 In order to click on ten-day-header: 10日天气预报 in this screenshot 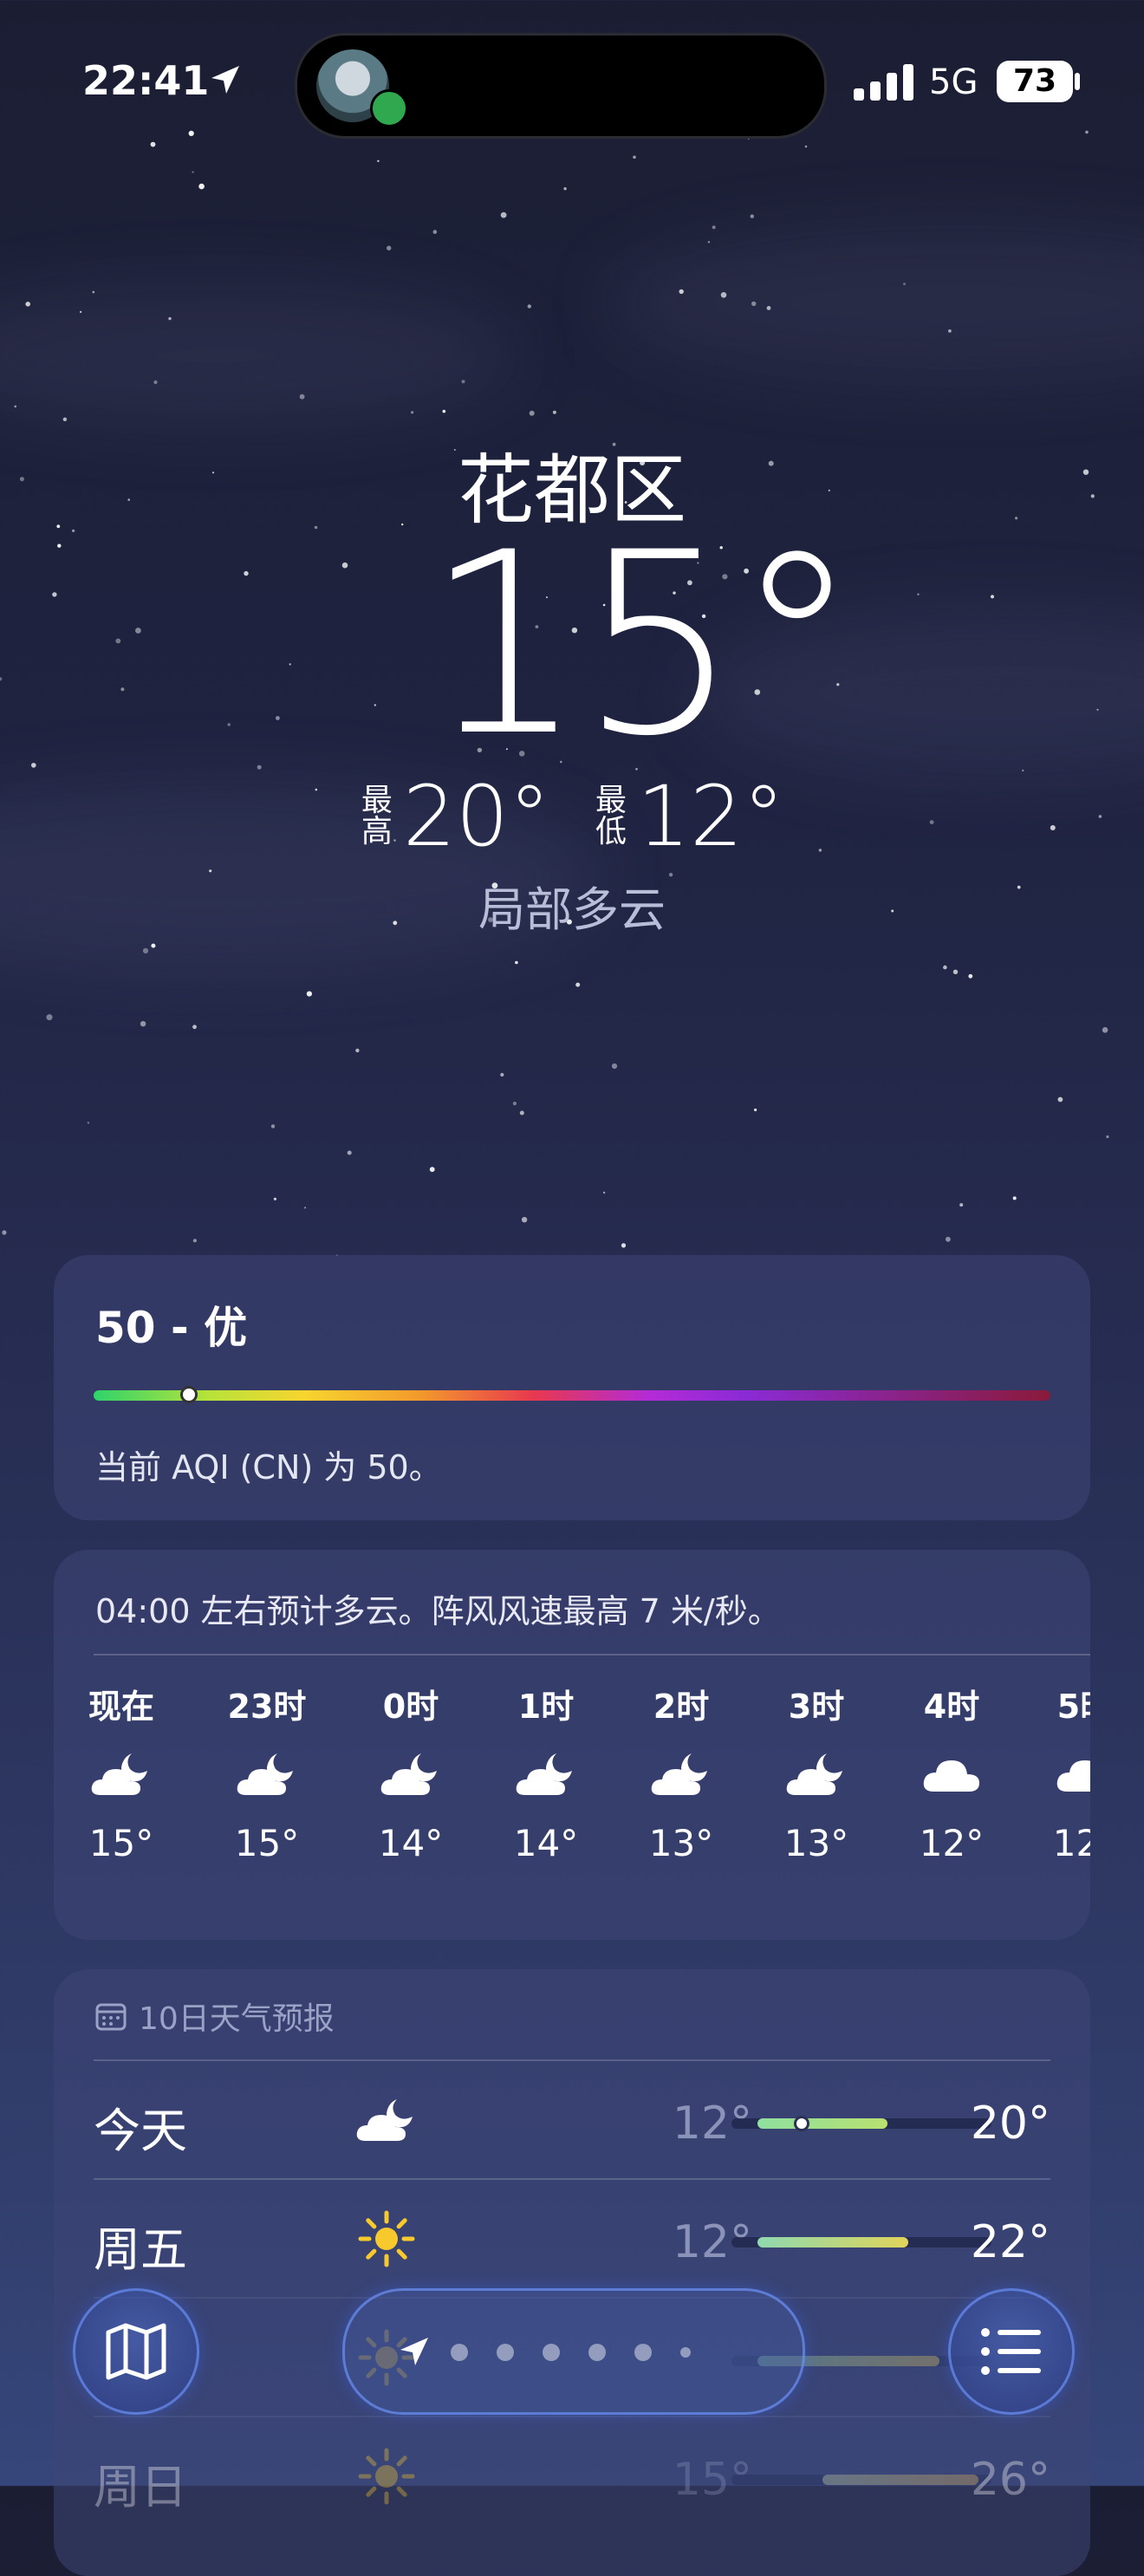, I will do `click(215, 2016)`.